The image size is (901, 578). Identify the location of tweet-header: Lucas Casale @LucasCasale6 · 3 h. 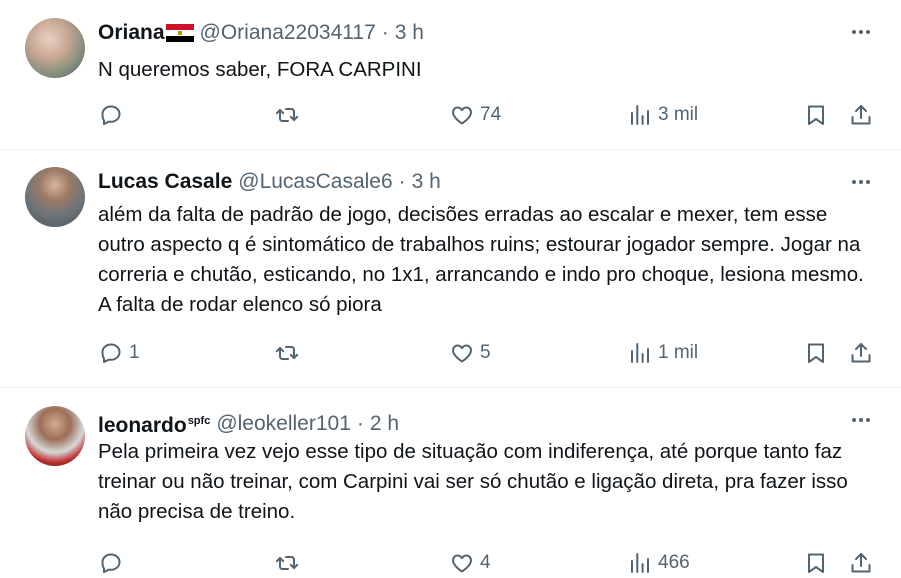
(269, 182).